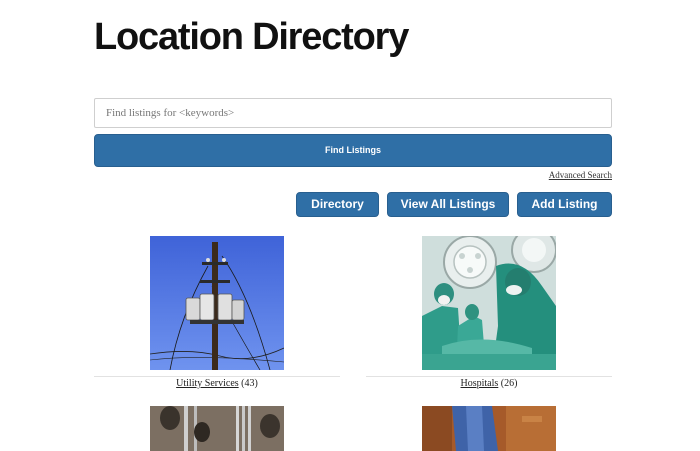 The height and width of the screenshot is (451, 700). What do you see at coordinates (251, 37) in the screenshot?
I see `page-title: Location Directory` at bounding box center [251, 37].